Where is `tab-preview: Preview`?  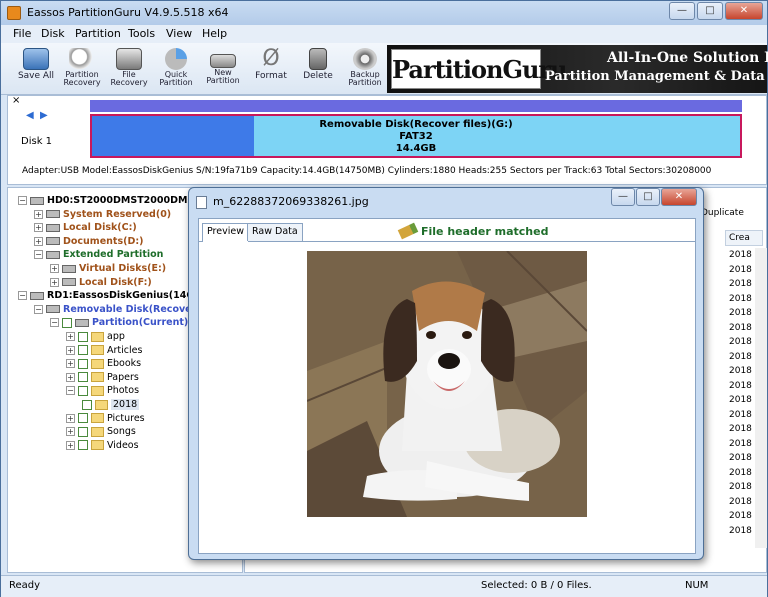
tab-preview: Preview is located at coordinates (225, 232).